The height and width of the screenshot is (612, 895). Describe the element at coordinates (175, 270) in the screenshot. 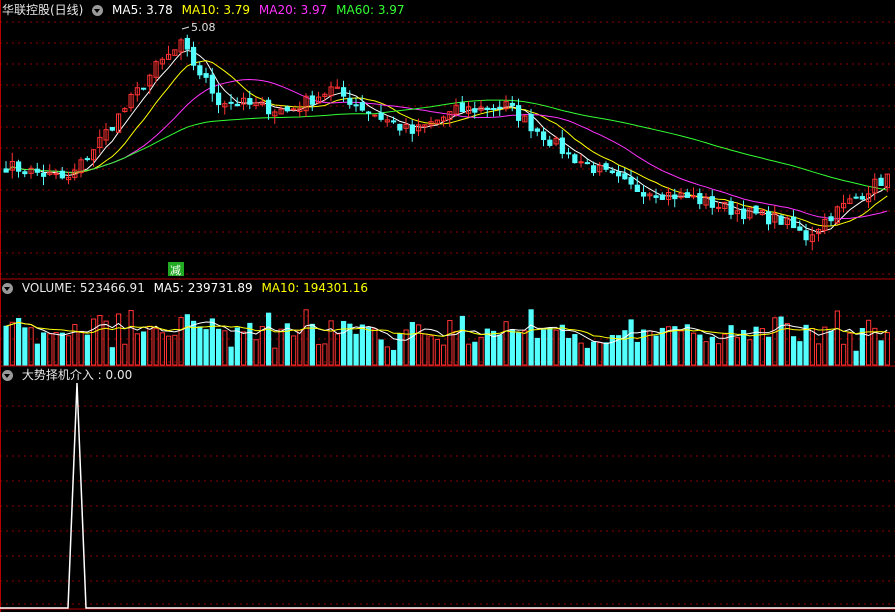

I see `signal-marker-label: 减` at that location.